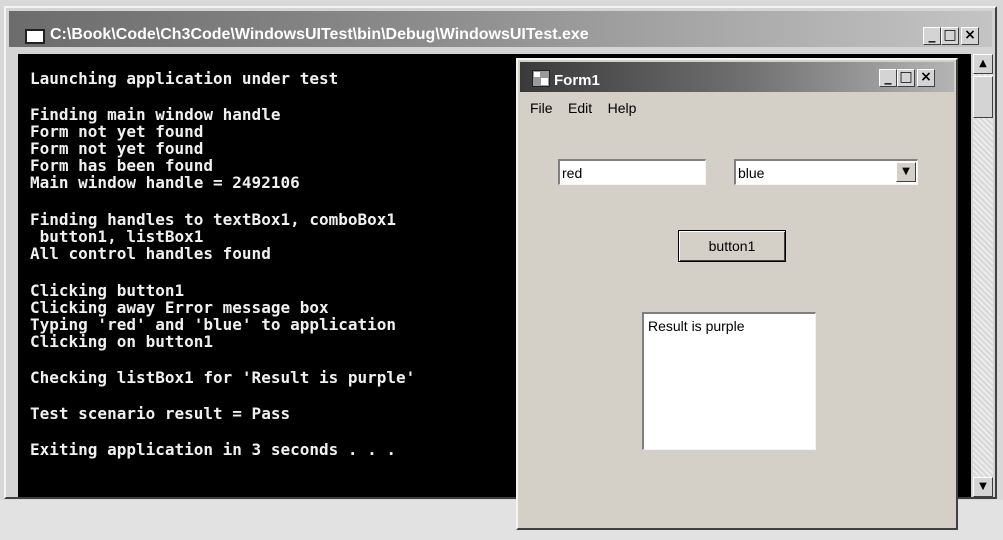  I want to click on scroll-up-icon: ▲, so click(983, 64).